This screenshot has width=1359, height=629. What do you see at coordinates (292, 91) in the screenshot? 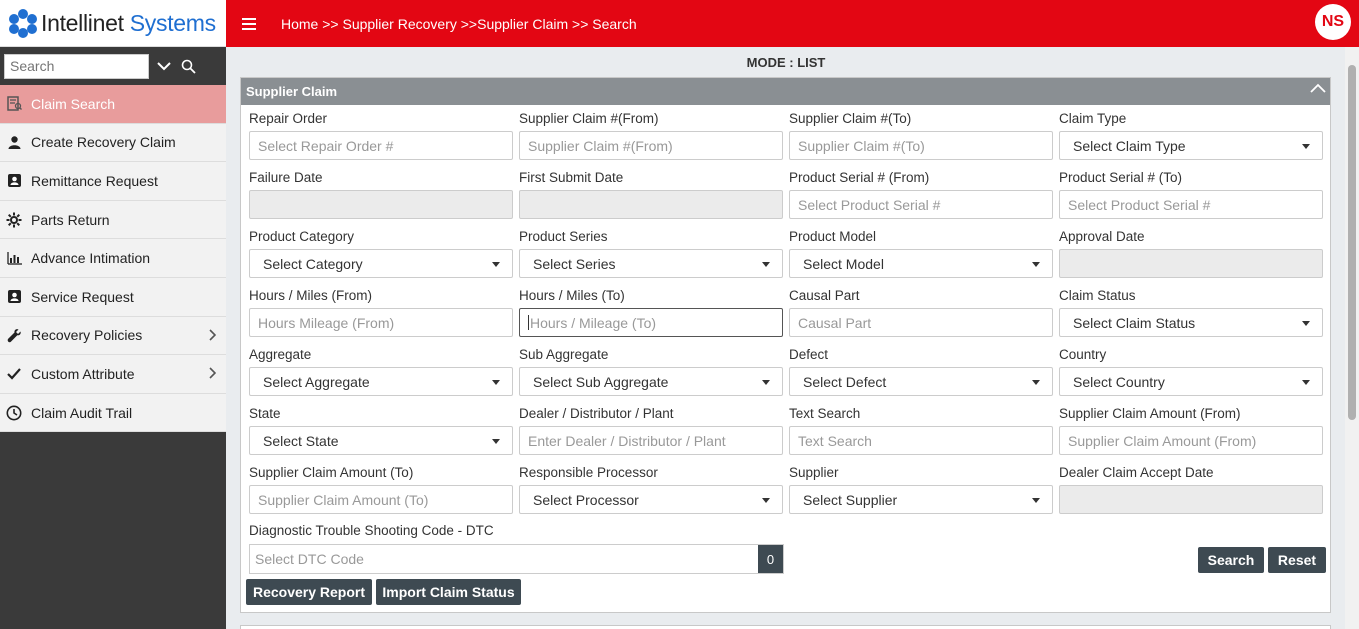
I see `panel-title: Supplier Claim` at bounding box center [292, 91].